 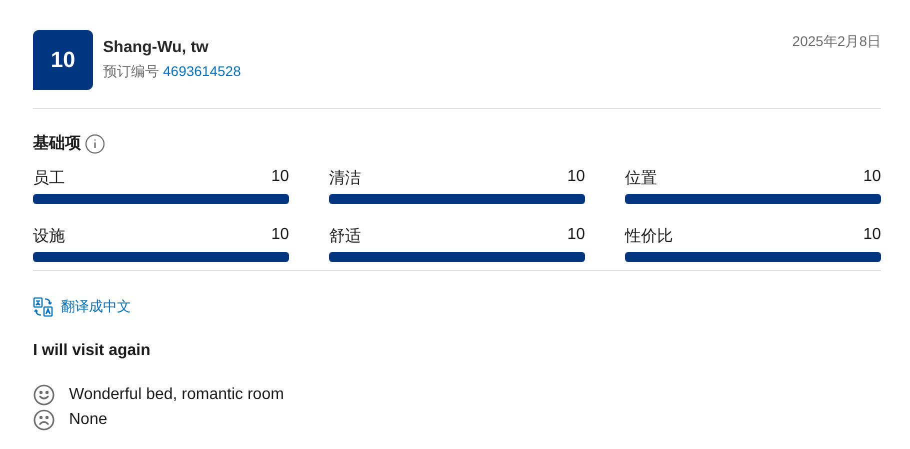 What do you see at coordinates (49, 236) in the screenshot?
I see `category-label: 设施` at bounding box center [49, 236].